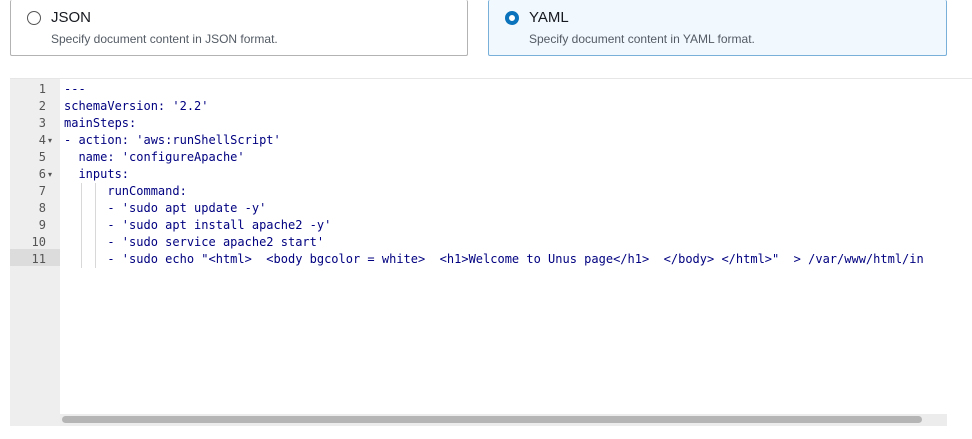 The height and width of the screenshot is (439, 972). What do you see at coordinates (164, 39) in the screenshot?
I see `json-option-description: Specify document content in JSON format.` at bounding box center [164, 39].